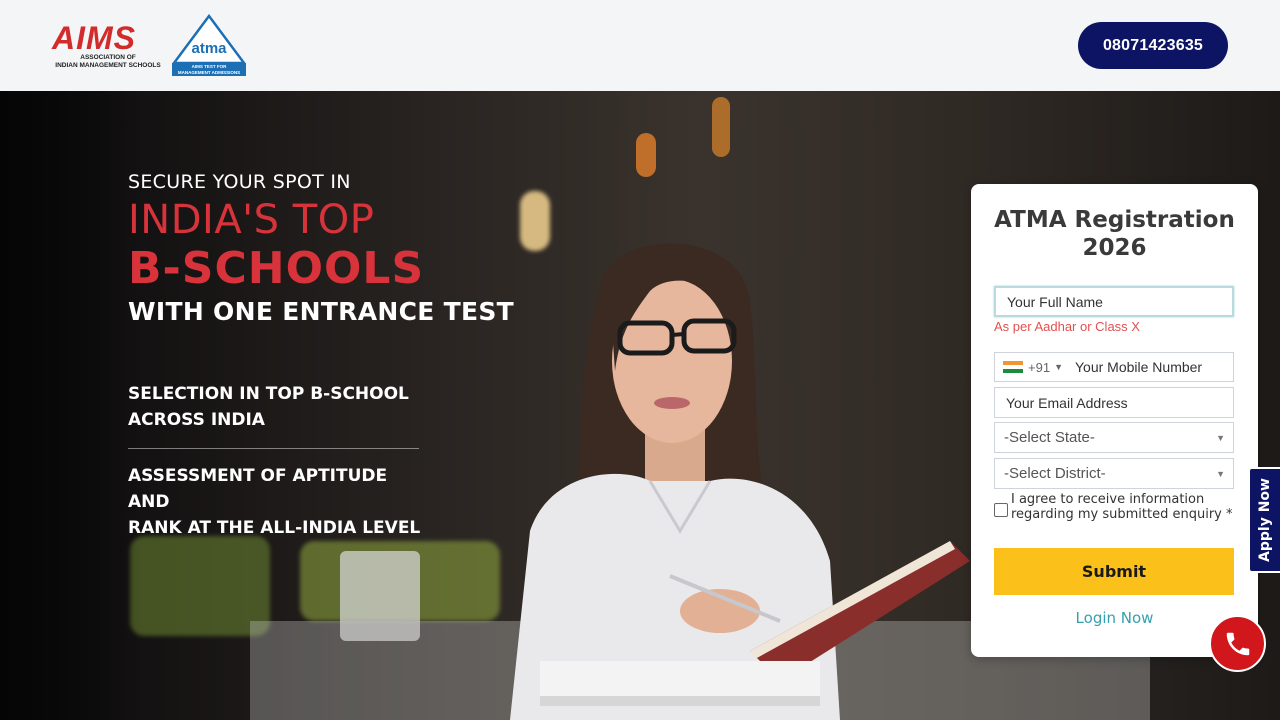 The image size is (1280, 720). I want to click on consent-checkbox, so click(1001, 510).